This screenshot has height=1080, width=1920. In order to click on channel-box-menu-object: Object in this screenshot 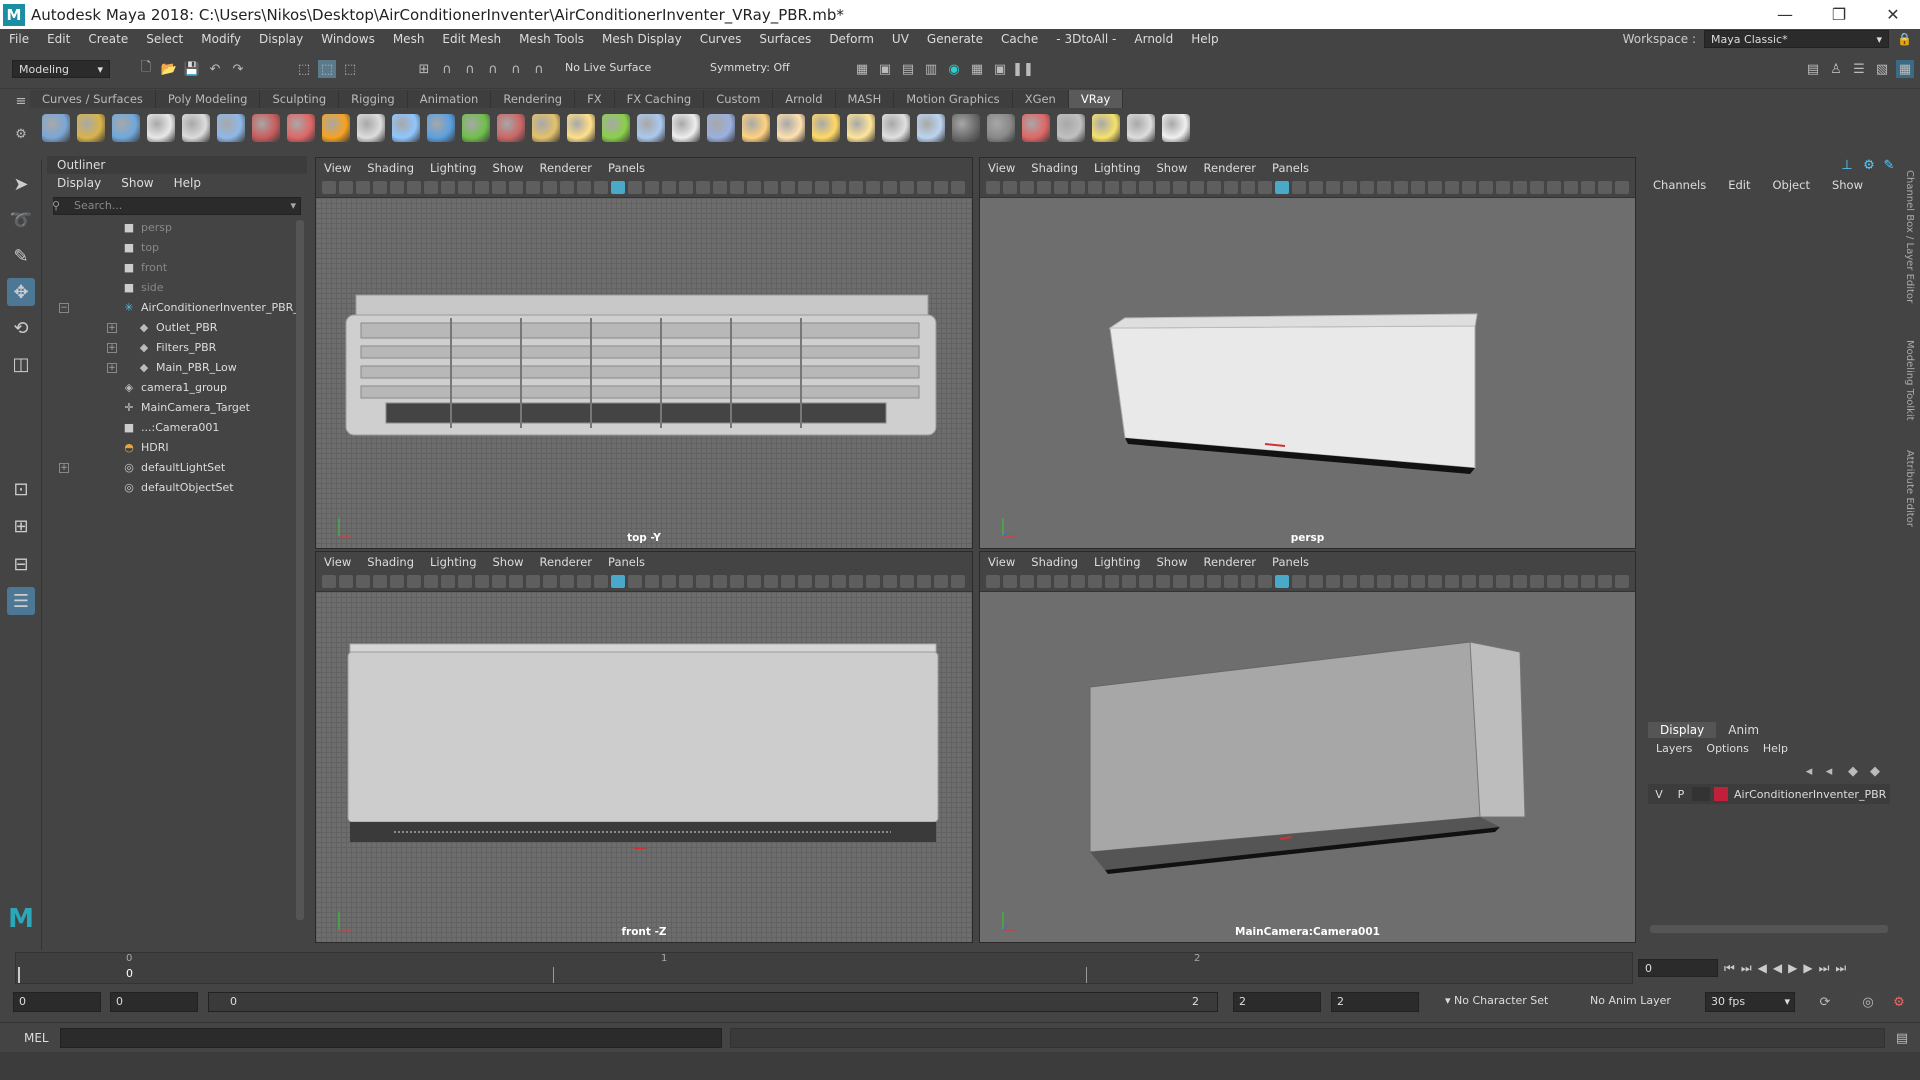, I will do `click(1791, 185)`.